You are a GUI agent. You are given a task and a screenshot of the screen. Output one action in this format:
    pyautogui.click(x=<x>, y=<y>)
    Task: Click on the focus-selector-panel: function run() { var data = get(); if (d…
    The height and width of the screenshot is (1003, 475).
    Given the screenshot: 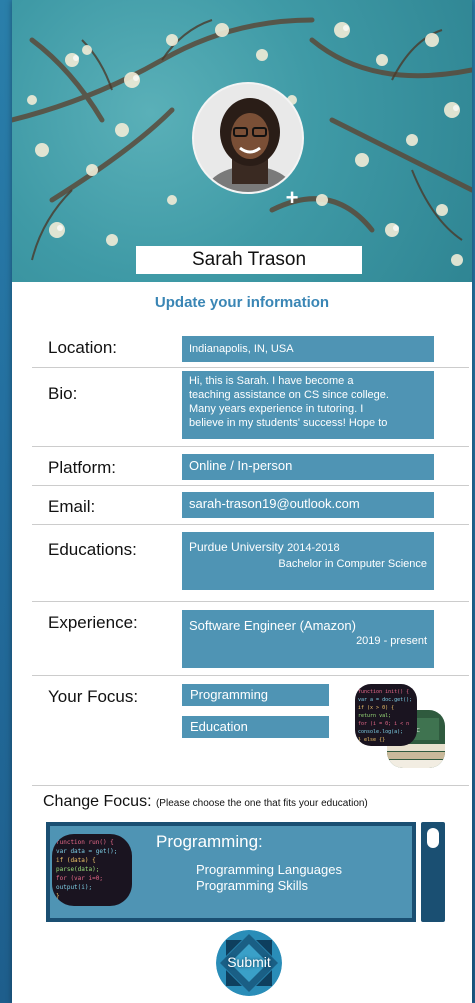 What is the action you would take?
    pyautogui.click(x=231, y=872)
    